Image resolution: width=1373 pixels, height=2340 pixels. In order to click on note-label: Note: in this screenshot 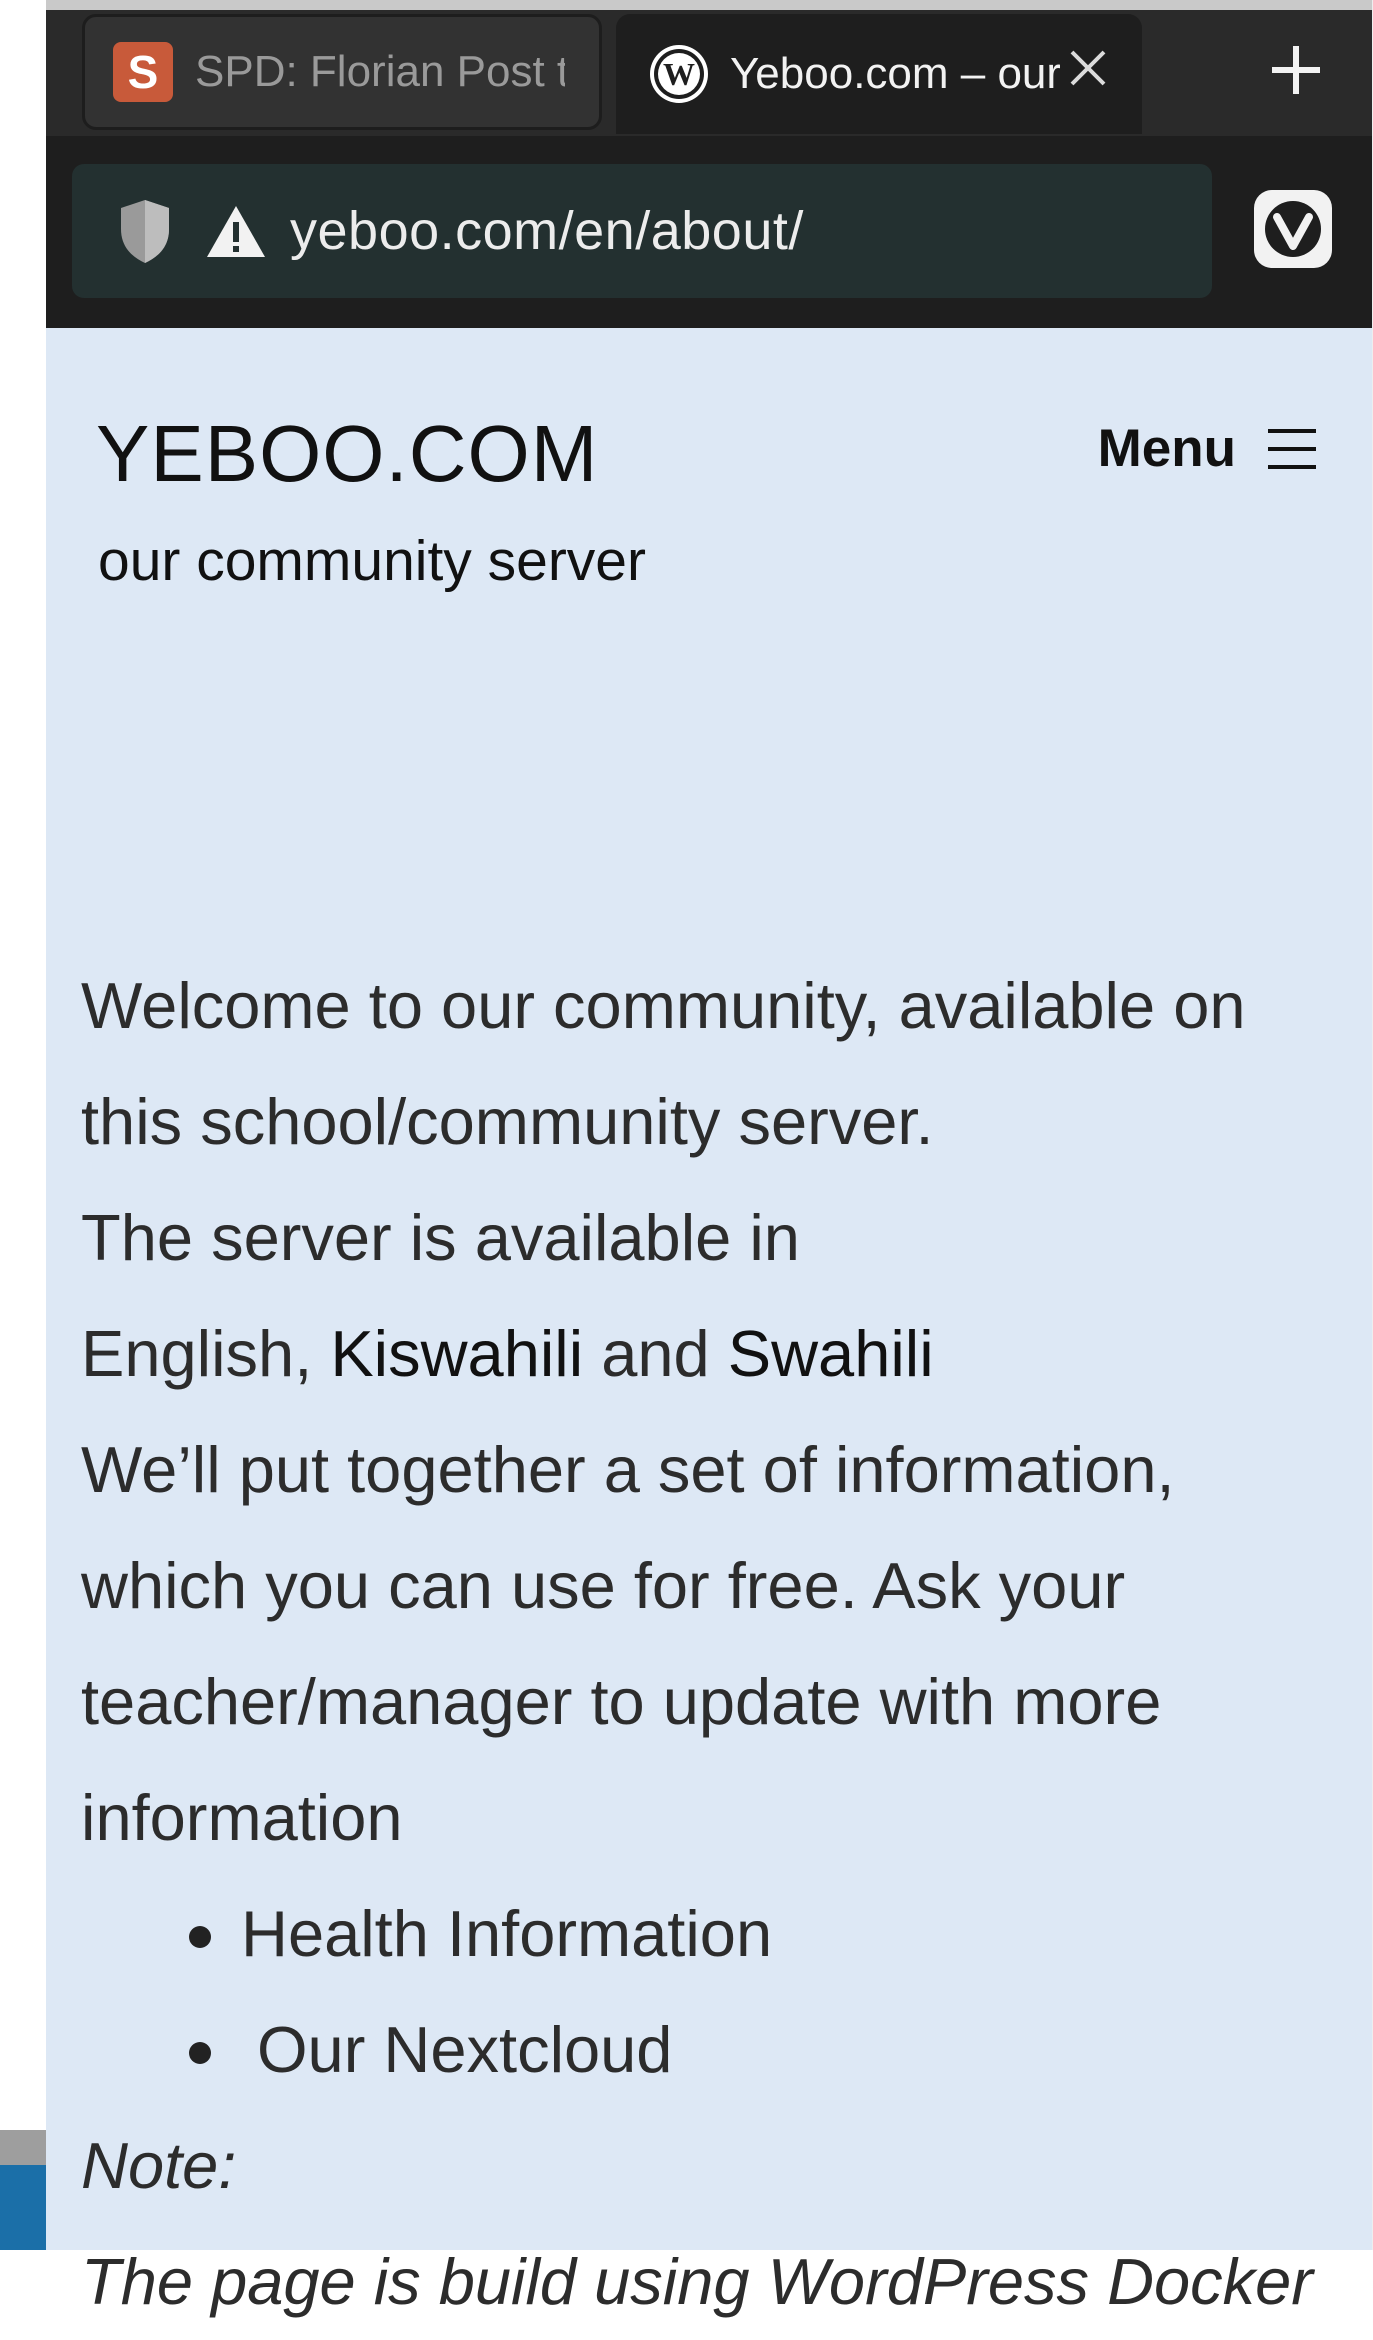, I will do `click(159, 2165)`.